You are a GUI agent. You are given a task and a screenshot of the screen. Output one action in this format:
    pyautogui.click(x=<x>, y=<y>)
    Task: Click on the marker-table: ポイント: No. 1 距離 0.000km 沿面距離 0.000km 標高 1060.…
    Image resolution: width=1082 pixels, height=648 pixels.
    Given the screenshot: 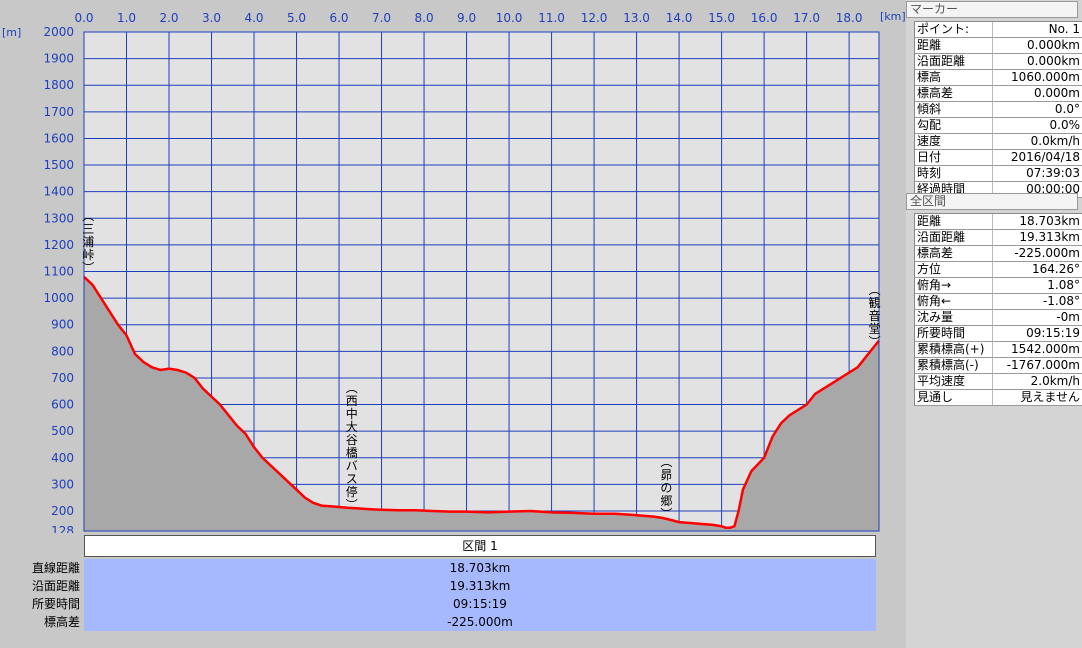 What is the action you would take?
    pyautogui.click(x=998, y=109)
    